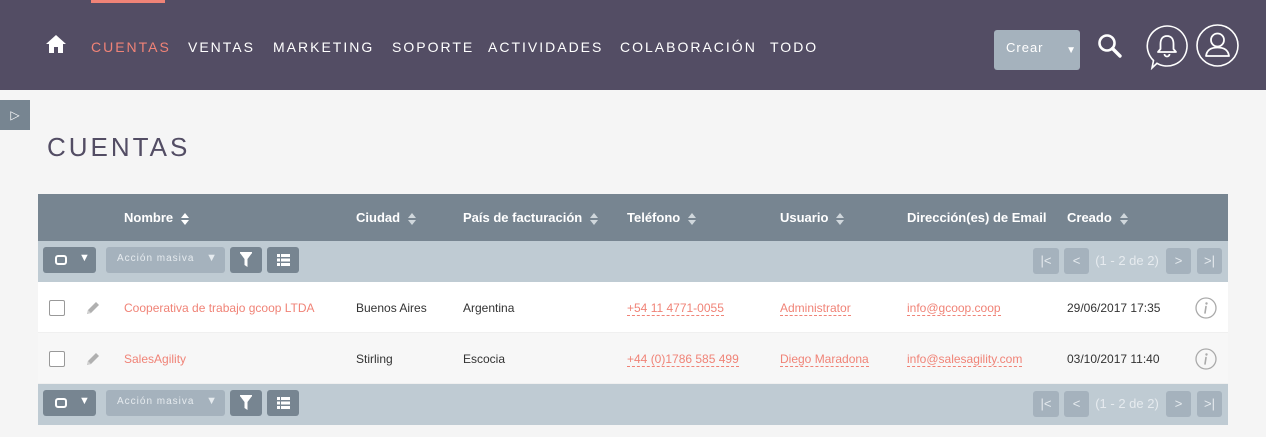 Image resolution: width=1266 pixels, height=437 pixels. What do you see at coordinates (323, 47) in the screenshot?
I see `nav-item-marketing: MARKETING` at bounding box center [323, 47].